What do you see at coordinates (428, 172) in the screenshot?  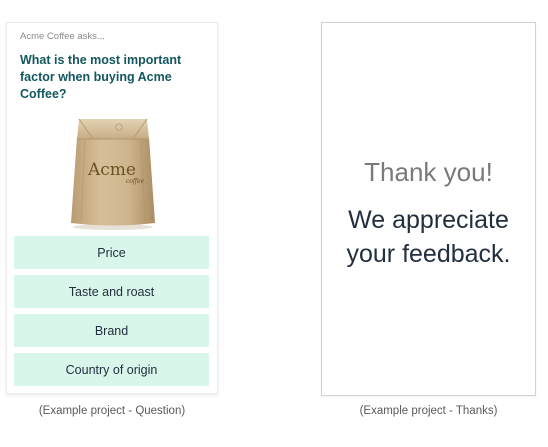 I see `thanks-title: Thank you!` at bounding box center [428, 172].